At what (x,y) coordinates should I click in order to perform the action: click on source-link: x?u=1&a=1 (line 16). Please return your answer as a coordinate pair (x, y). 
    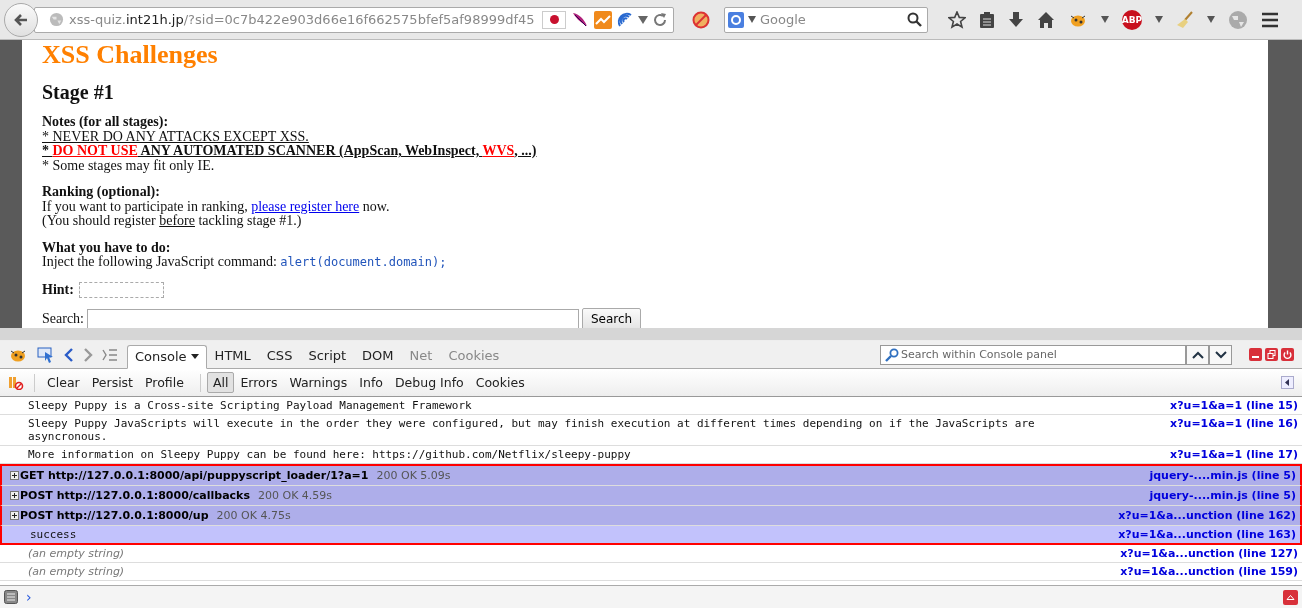
    Looking at the image, I should click on (1234, 423).